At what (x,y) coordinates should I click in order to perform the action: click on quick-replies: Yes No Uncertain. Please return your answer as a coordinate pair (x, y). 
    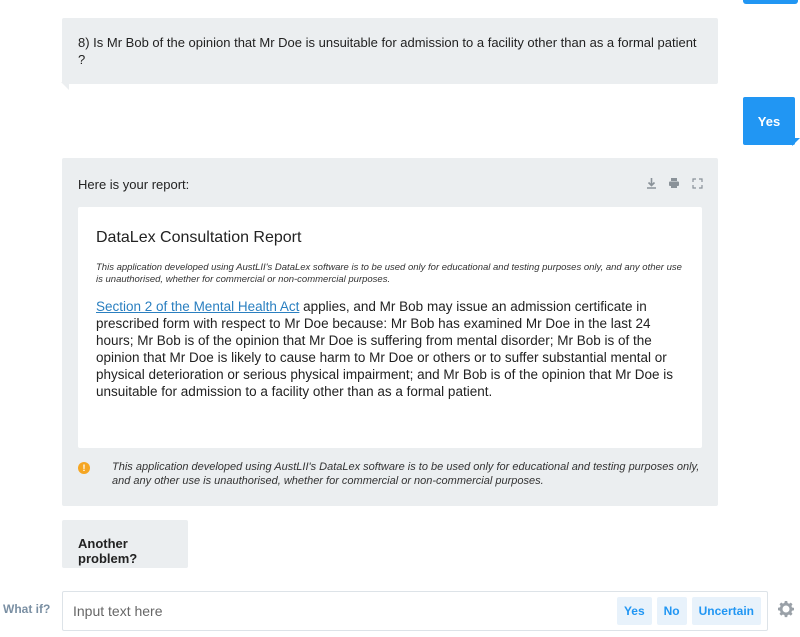
    Looking at the image, I should click on (688, 611).